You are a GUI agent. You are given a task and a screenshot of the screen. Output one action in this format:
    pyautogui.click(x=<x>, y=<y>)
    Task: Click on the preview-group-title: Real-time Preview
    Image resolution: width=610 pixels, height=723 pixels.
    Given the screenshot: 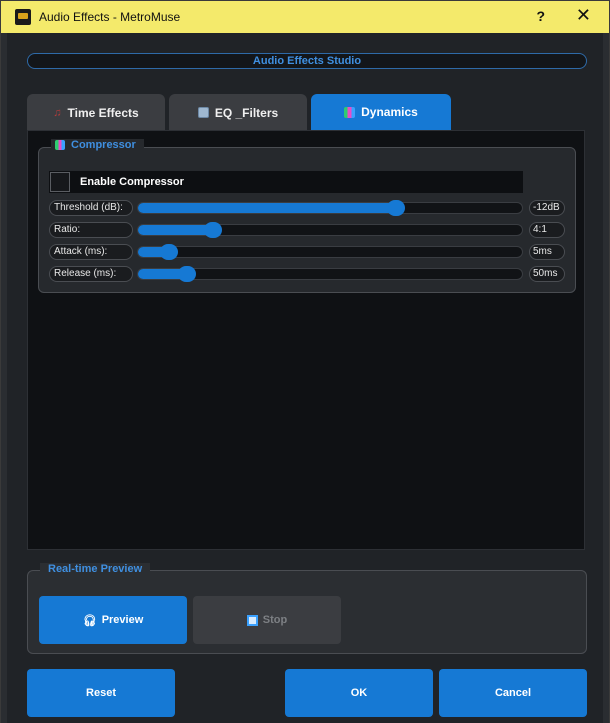 What is the action you would take?
    pyautogui.click(x=95, y=569)
    